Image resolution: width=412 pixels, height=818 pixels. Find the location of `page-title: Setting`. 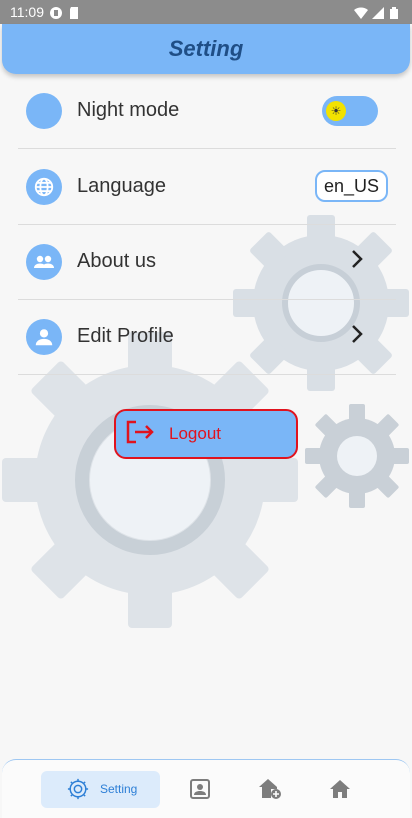

page-title: Setting is located at coordinates (206, 48).